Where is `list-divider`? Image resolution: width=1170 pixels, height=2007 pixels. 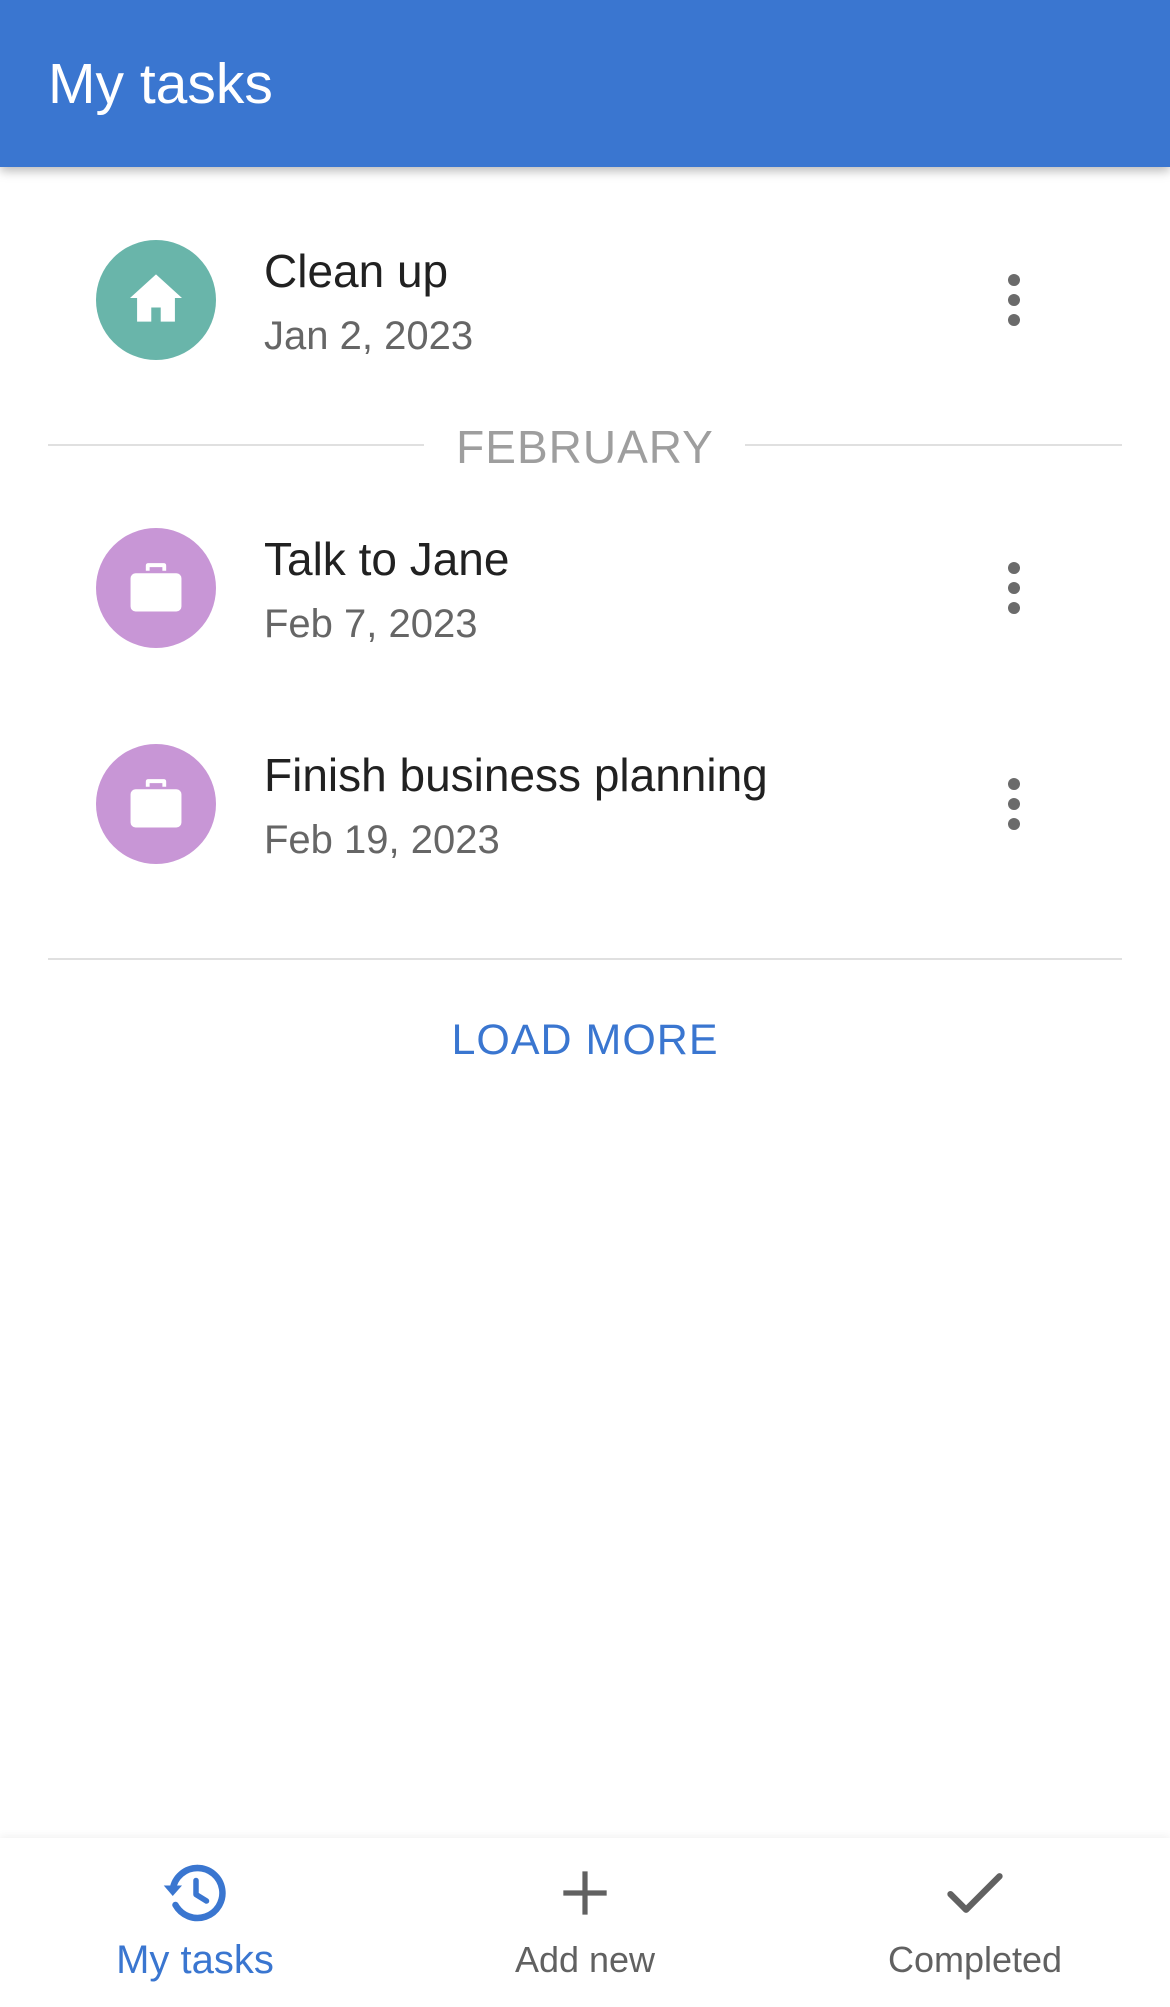
list-divider is located at coordinates (585, 959).